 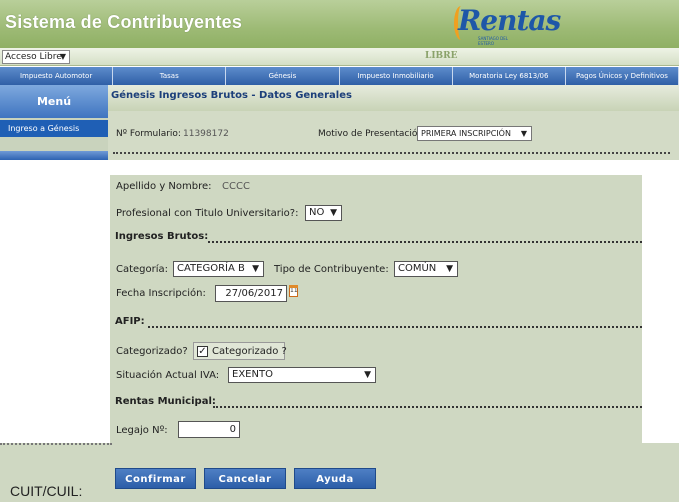 I want to click on menu-item-tasas: Tasas, so click(x=170, y=76).